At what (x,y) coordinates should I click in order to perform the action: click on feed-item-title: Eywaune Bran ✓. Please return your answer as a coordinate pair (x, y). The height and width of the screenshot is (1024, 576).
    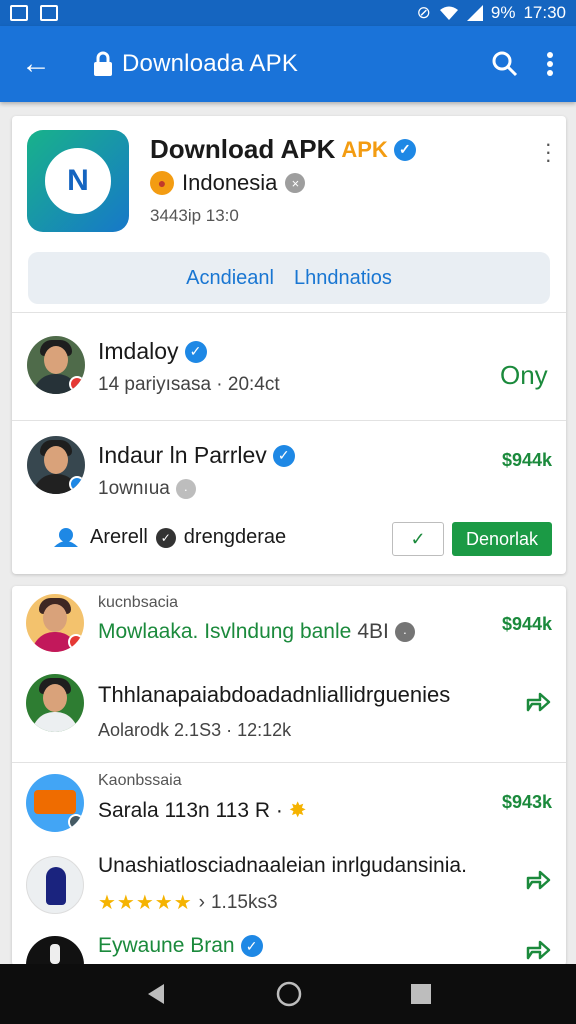
    Looking at the image, I should click on (180, 946).